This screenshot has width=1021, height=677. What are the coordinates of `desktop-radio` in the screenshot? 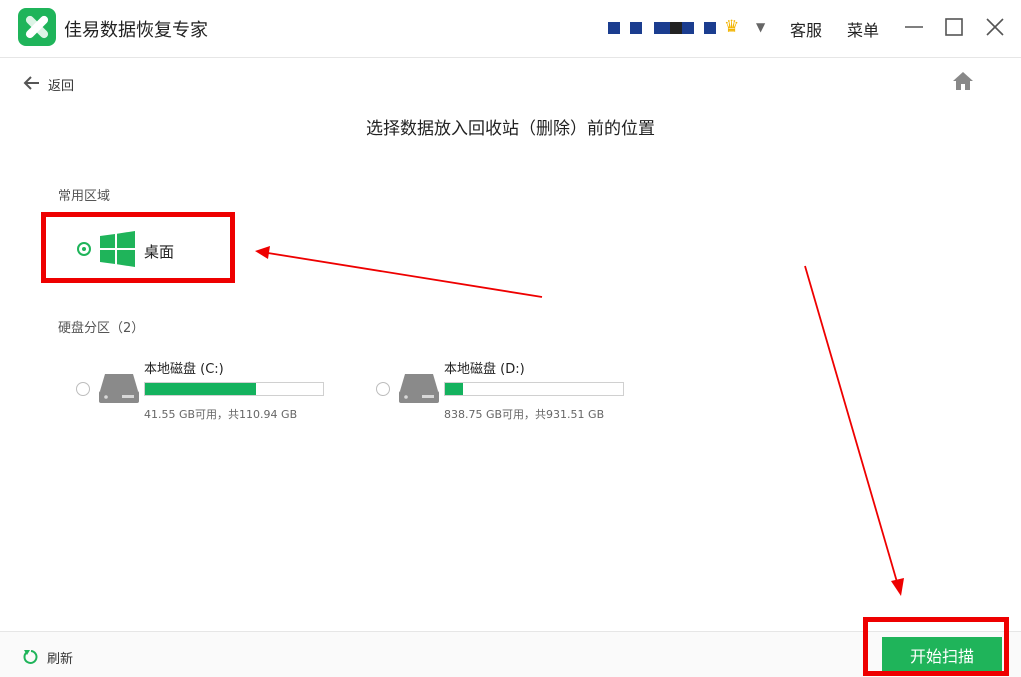 It's located at (84, 249).